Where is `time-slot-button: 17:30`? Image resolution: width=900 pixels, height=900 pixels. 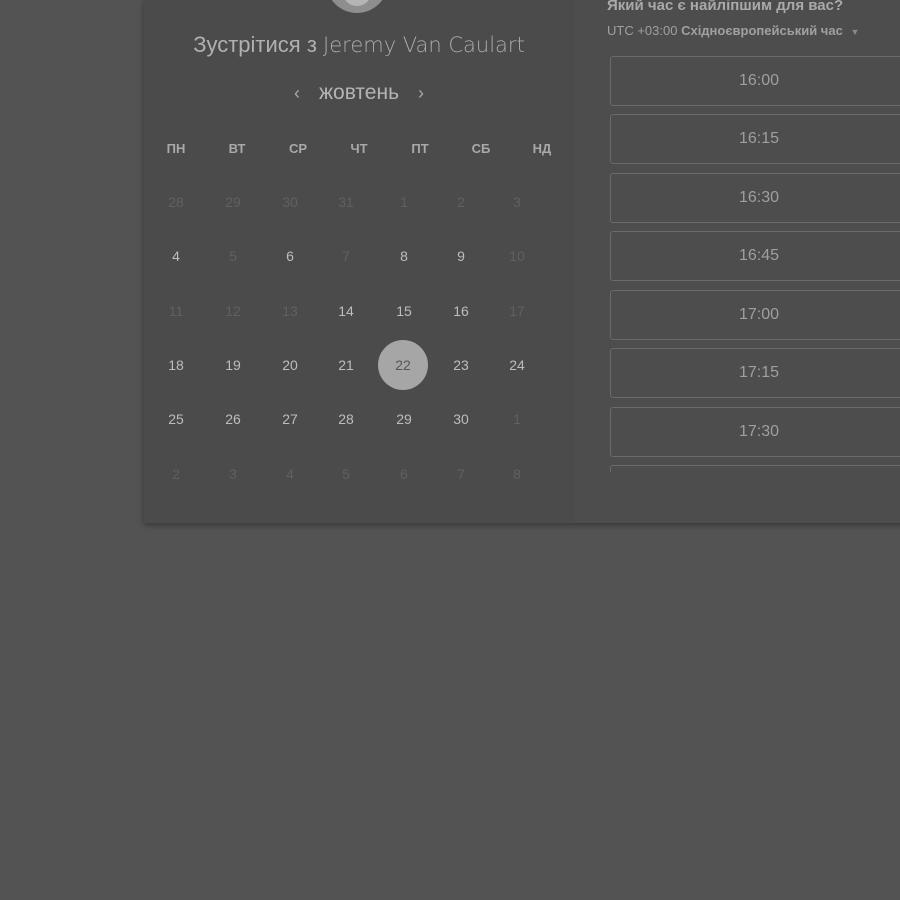
time-slot-button: 17:30 is located at coordinates (755, 432).